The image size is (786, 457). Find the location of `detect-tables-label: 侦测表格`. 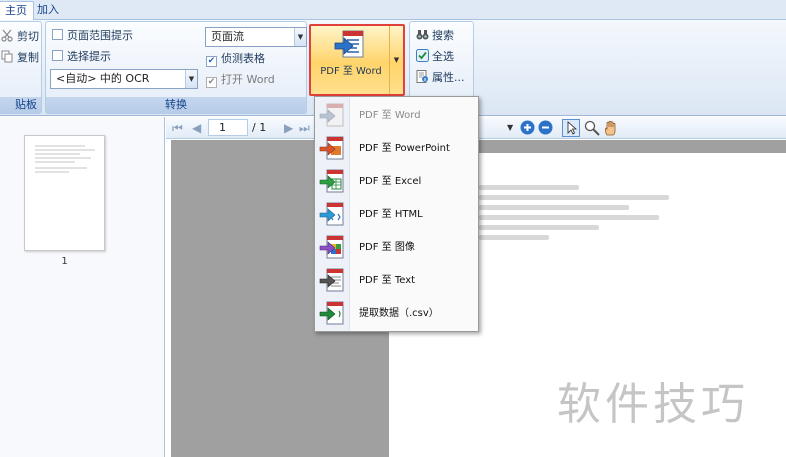

detect-tables-label: 侦测表格 is located at coordinates (243, 58).